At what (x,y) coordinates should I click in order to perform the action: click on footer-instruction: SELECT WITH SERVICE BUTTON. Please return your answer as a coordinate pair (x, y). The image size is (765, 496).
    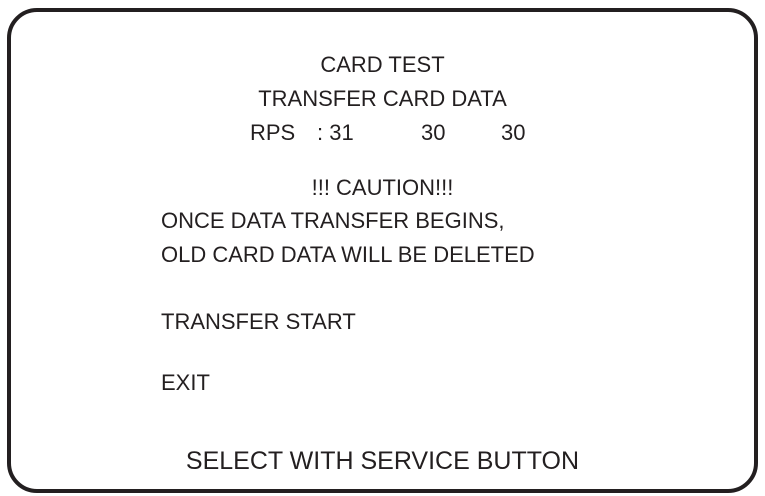
    Looking at the image, I should click on (382, 461).